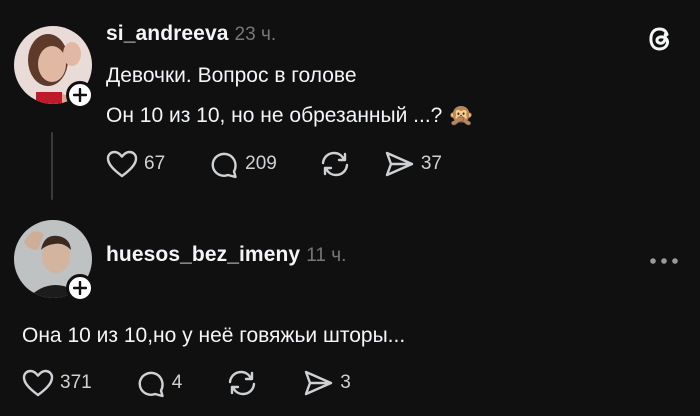 The height and width of the screenshot is (416, 700). Describe the element at coordinates (431, 163) in the screenshot. I see `share-count: 37` at that location.